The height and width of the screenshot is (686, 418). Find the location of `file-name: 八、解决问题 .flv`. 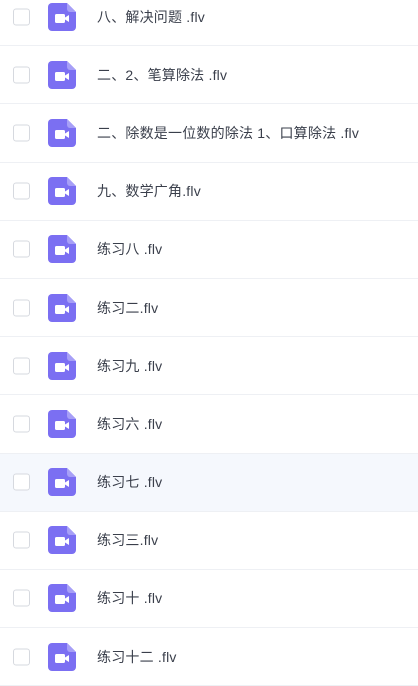

file-name: 八、解决问题 .flv is located at coordinates (151, 17).